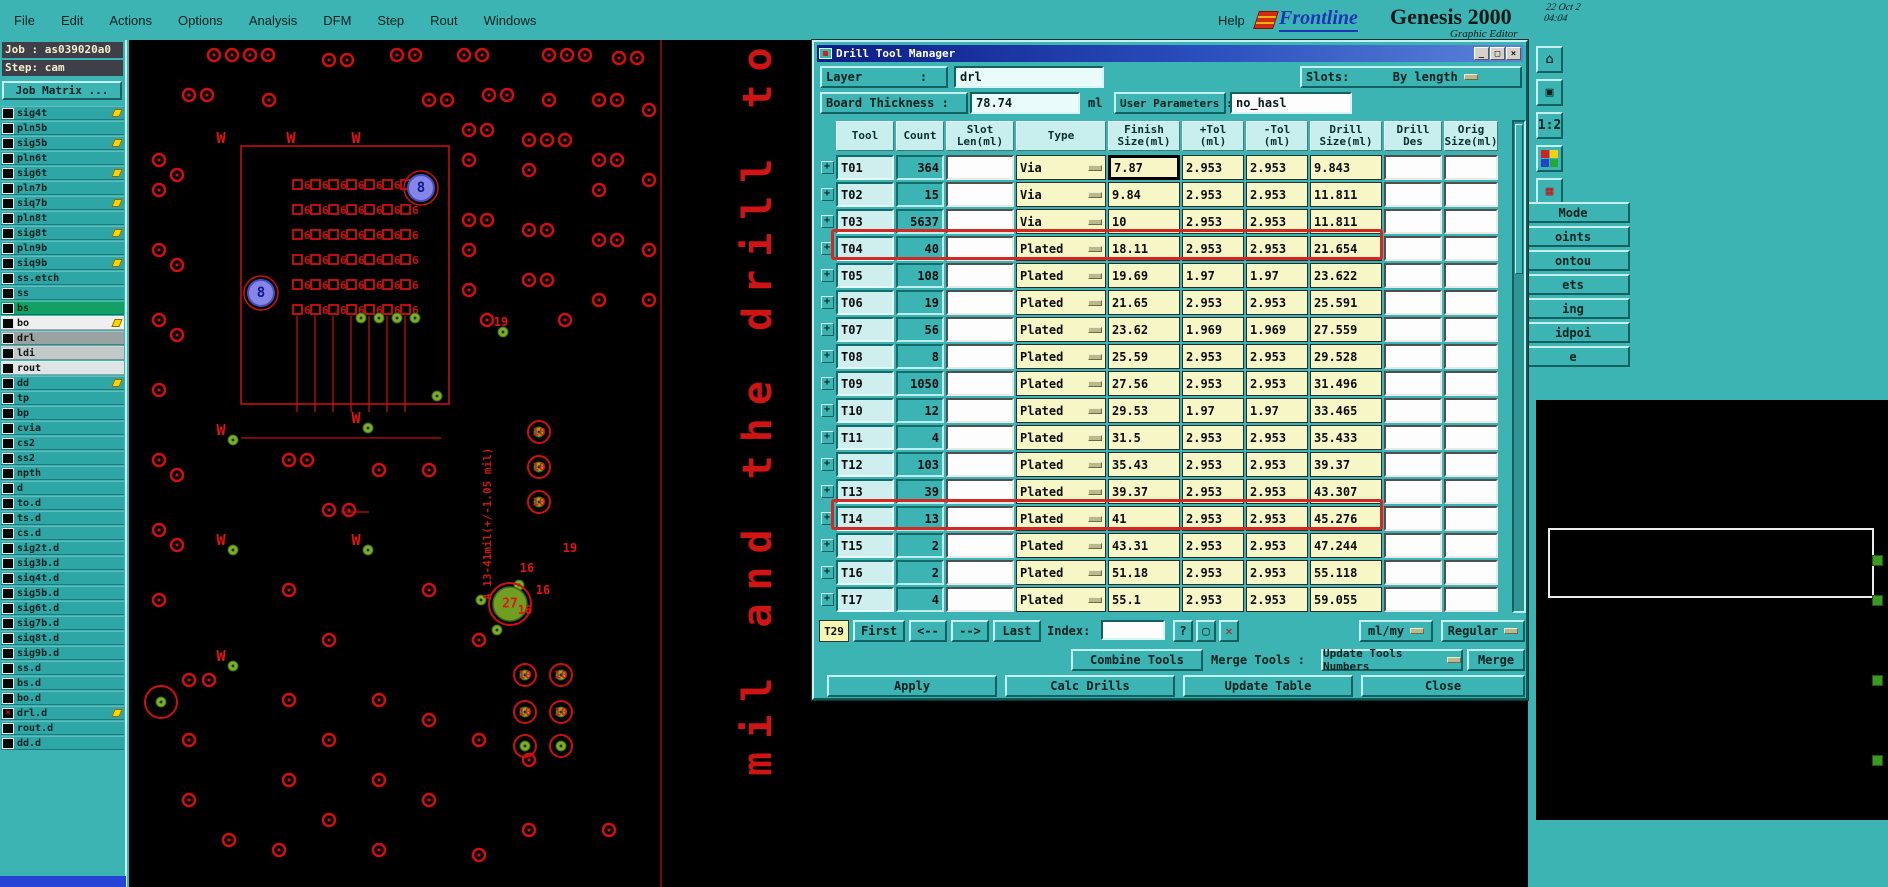 The image size is (1888, 887). I want to click on menu-windows: Windows, so click(510, 20).